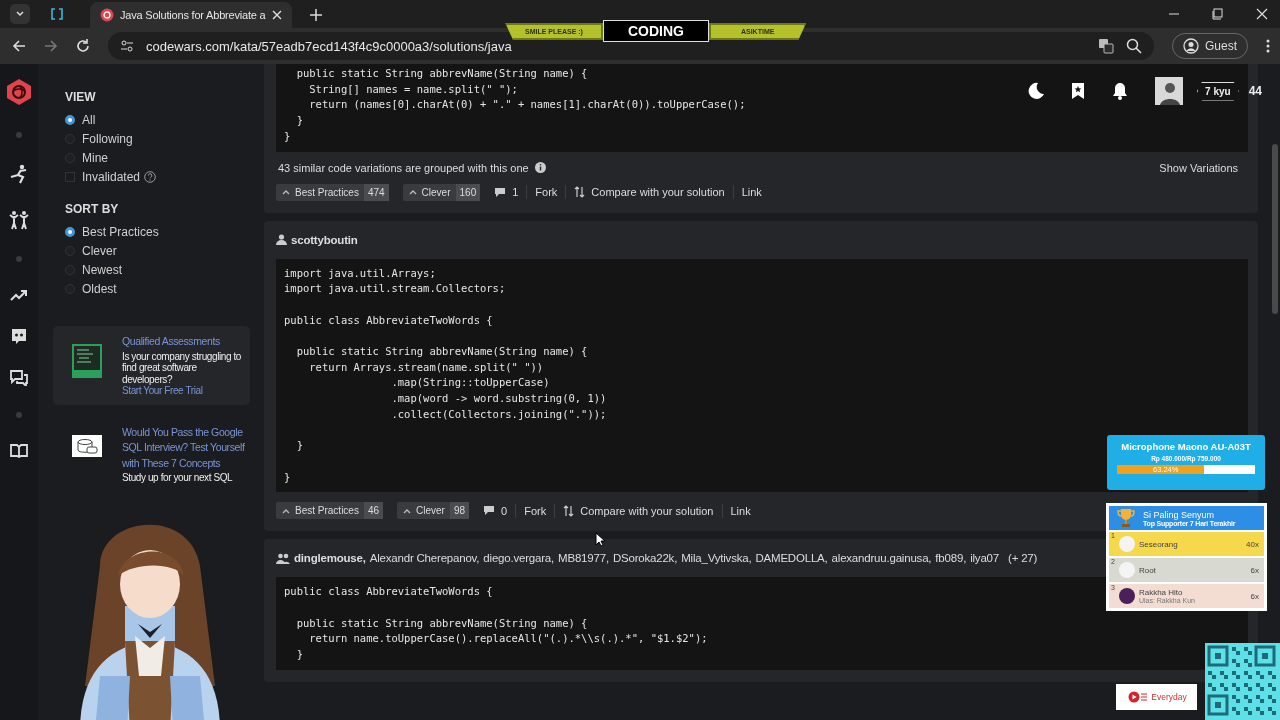 This screenshot has width=1280, height=720. What do you see at coordinates (1078, 91) in the screenshot?
I see `bookmark-icon` at bounding box center [1078, 91].